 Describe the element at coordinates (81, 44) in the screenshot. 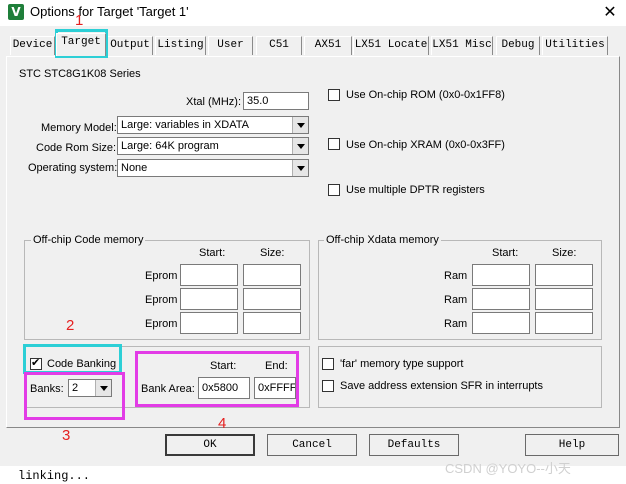

I see `tab-target: Target` at that location.